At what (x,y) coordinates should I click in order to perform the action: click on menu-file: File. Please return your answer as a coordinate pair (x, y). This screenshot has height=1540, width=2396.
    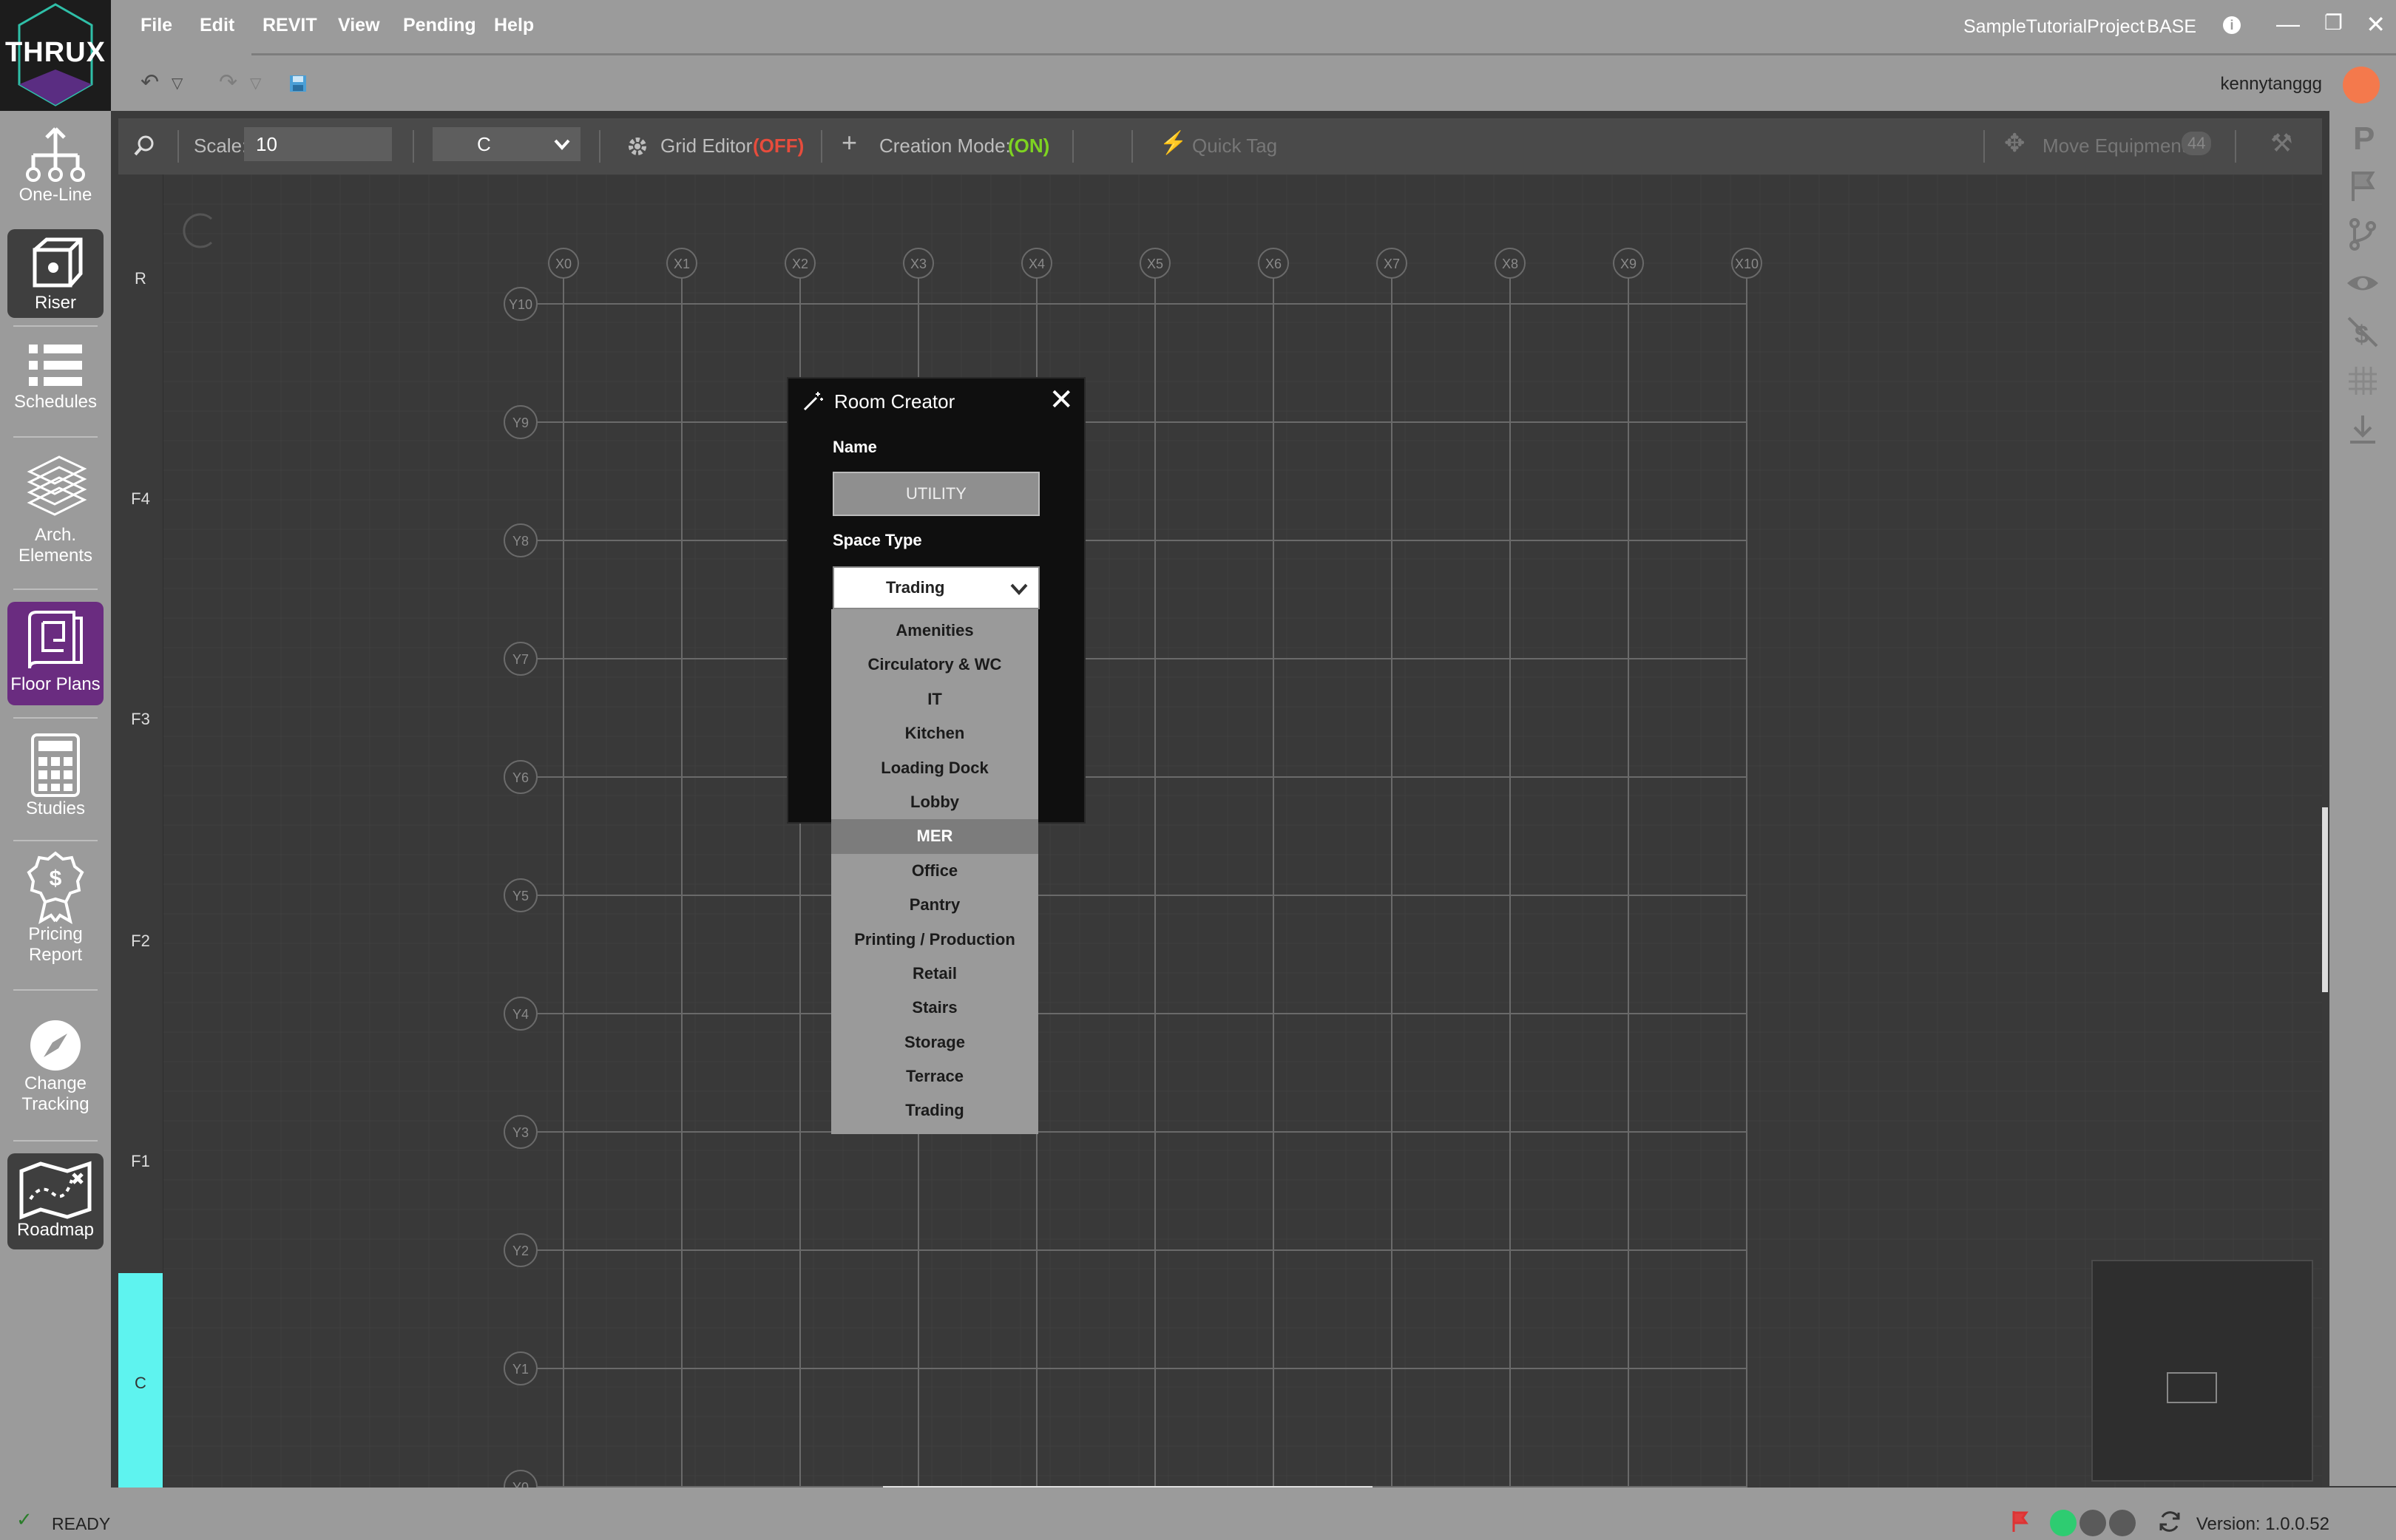
    Looking at the image, I should click on (156, 25).